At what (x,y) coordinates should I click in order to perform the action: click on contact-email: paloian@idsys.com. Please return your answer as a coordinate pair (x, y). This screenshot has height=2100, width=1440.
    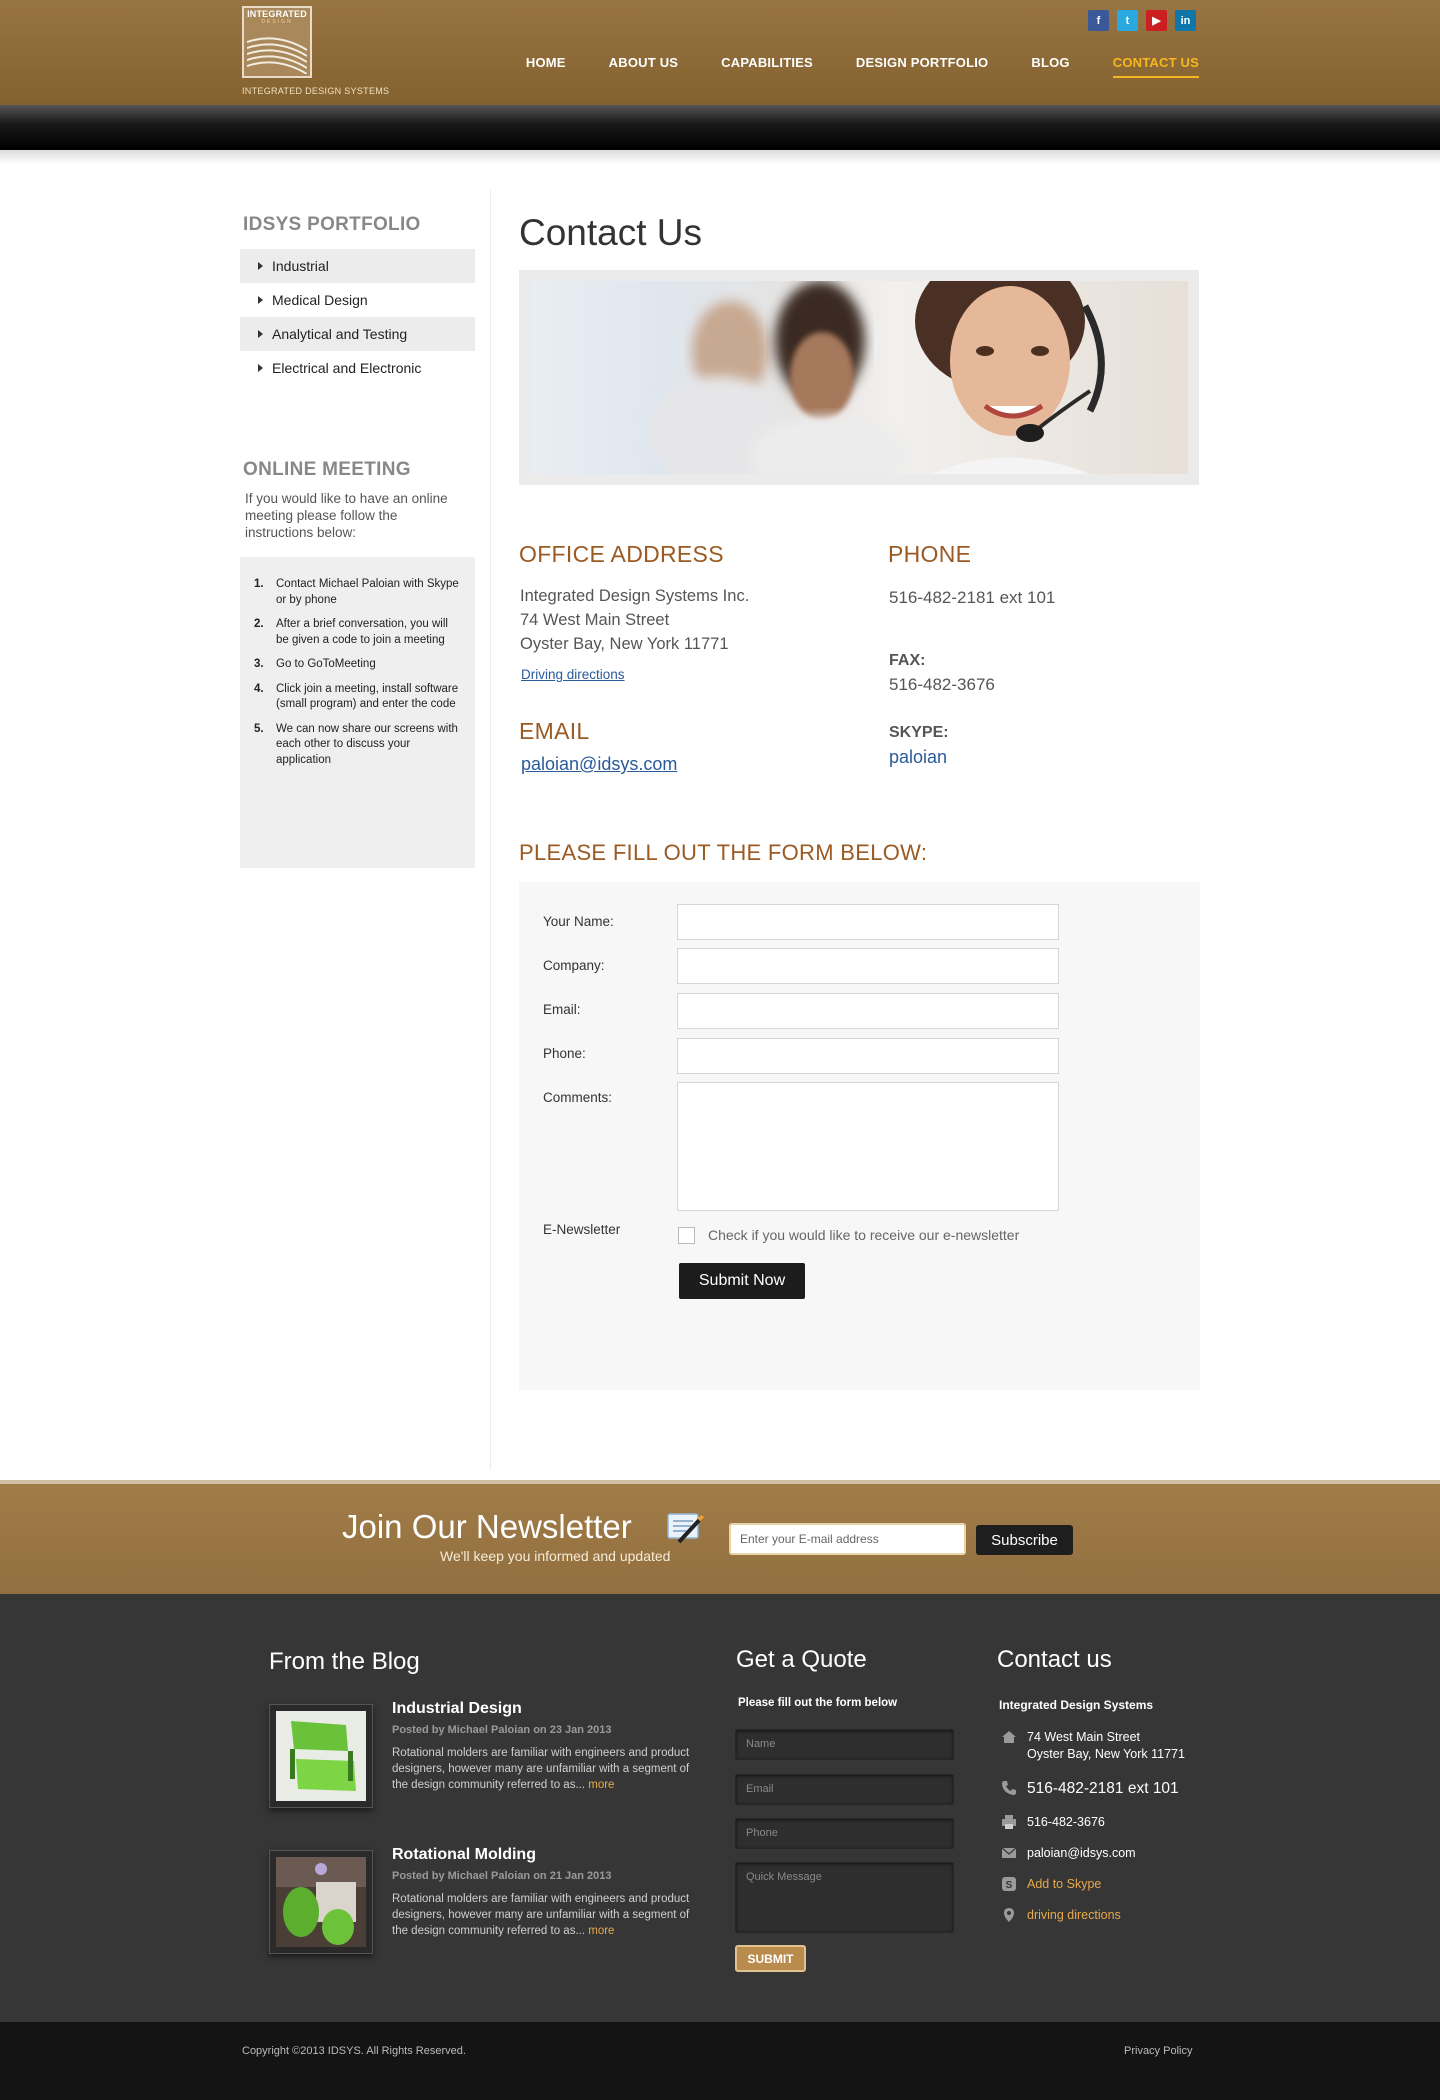
    Looking at the image, I should click on (1081, 1853).